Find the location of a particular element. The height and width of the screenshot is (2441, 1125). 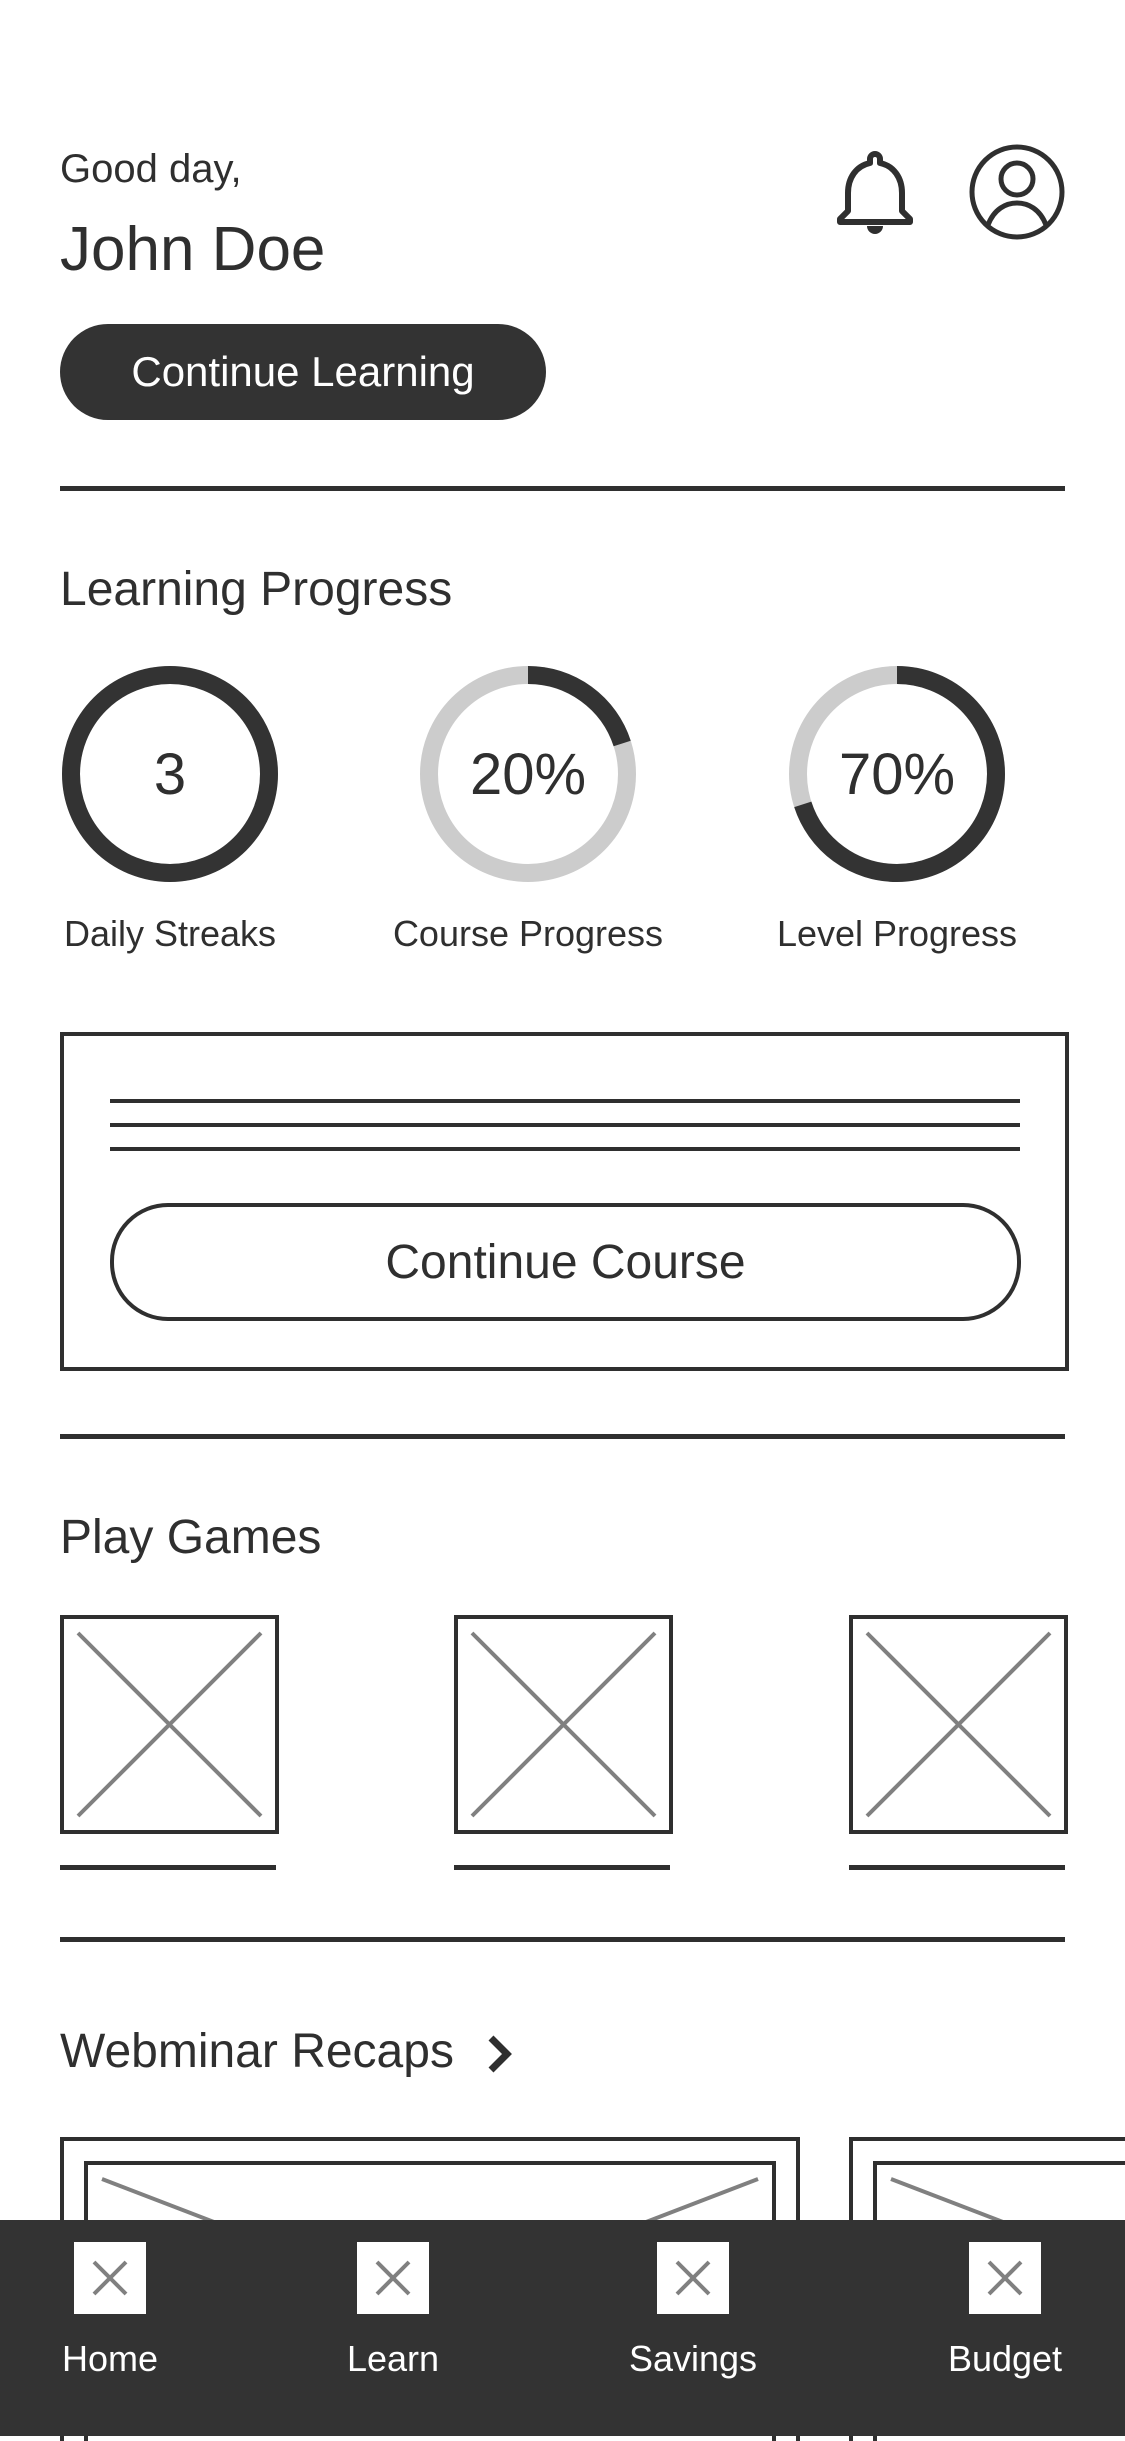

progress-value: 3 is located at coordinates (170, 774).